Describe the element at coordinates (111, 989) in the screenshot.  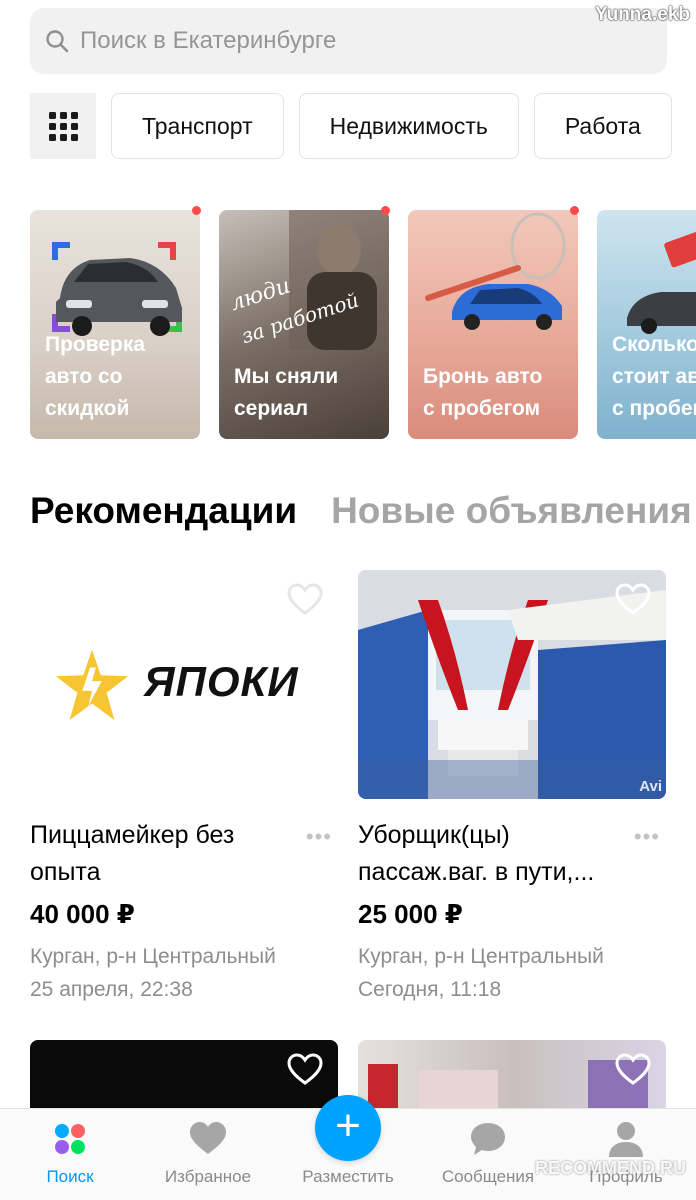
I see `listing-date: 25 апреля, 22:38` at that location.